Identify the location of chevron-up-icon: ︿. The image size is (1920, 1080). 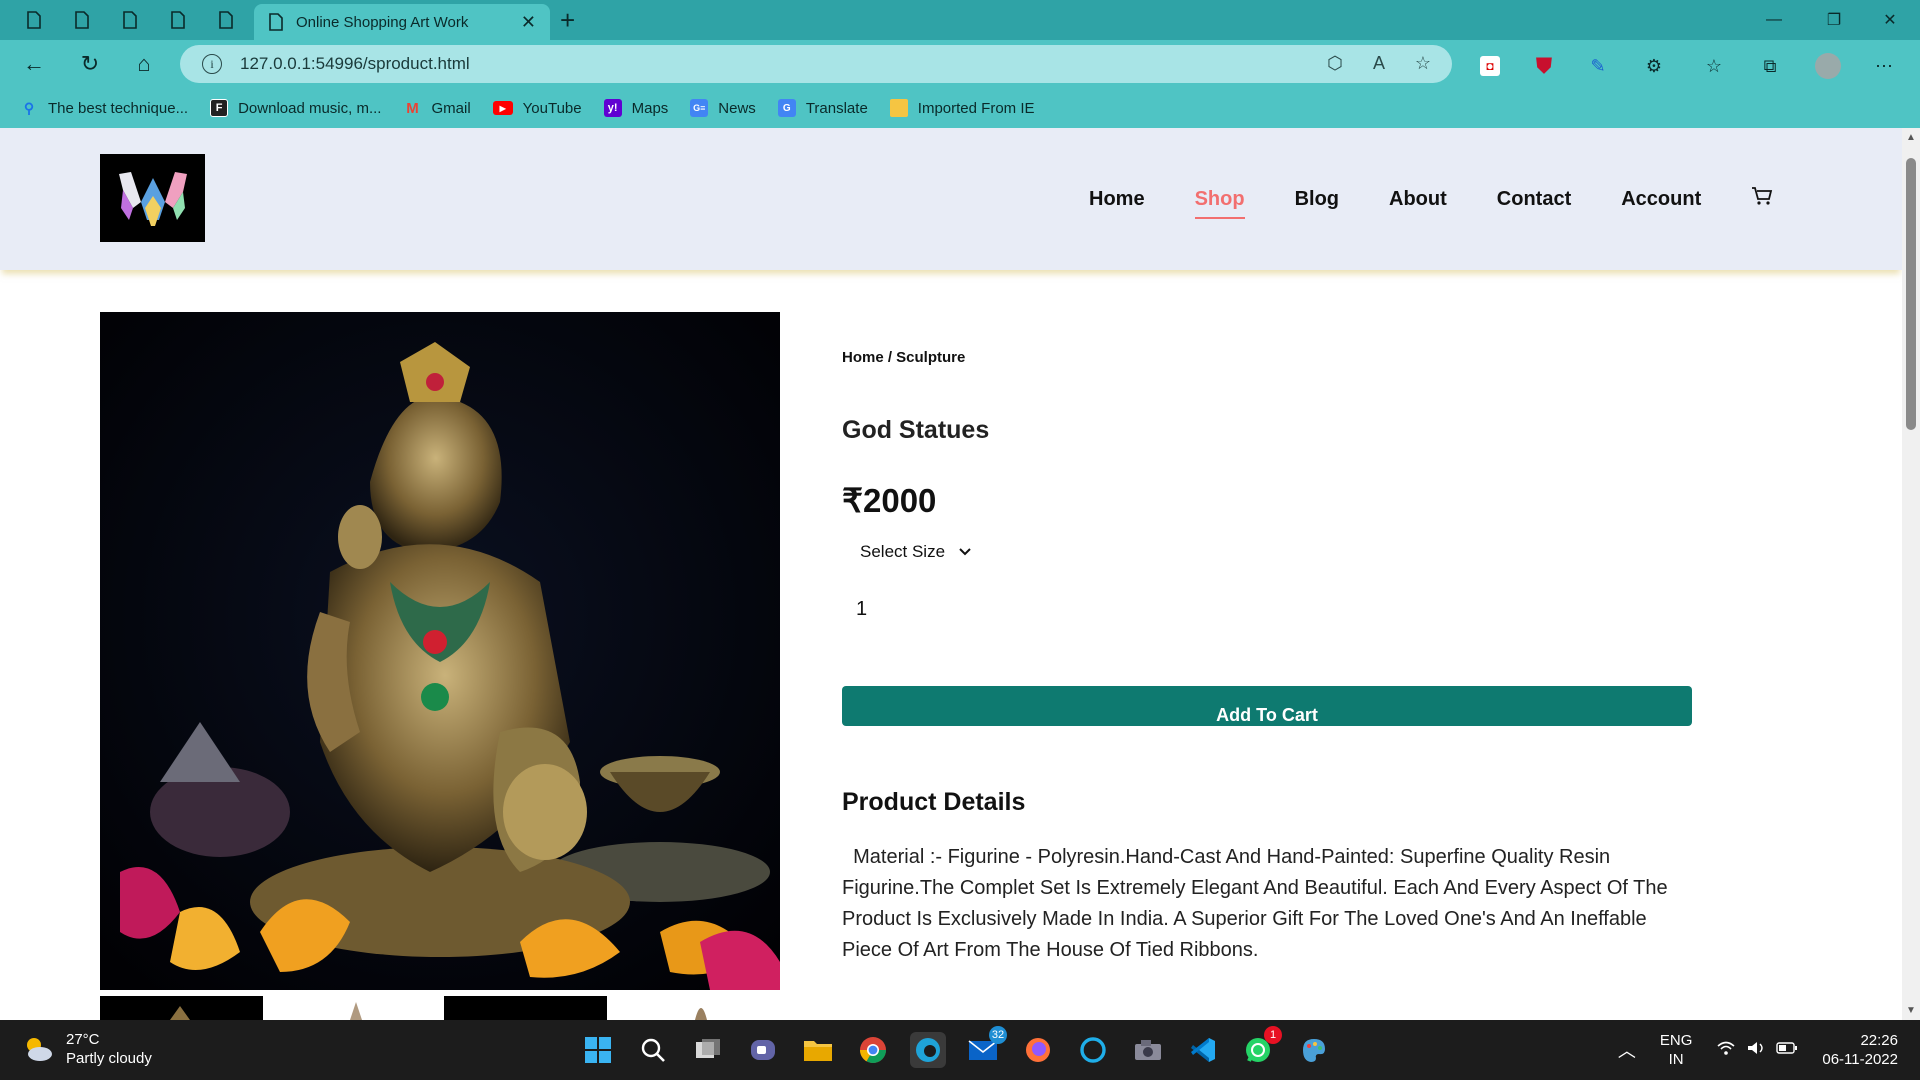
(1627, 1050).